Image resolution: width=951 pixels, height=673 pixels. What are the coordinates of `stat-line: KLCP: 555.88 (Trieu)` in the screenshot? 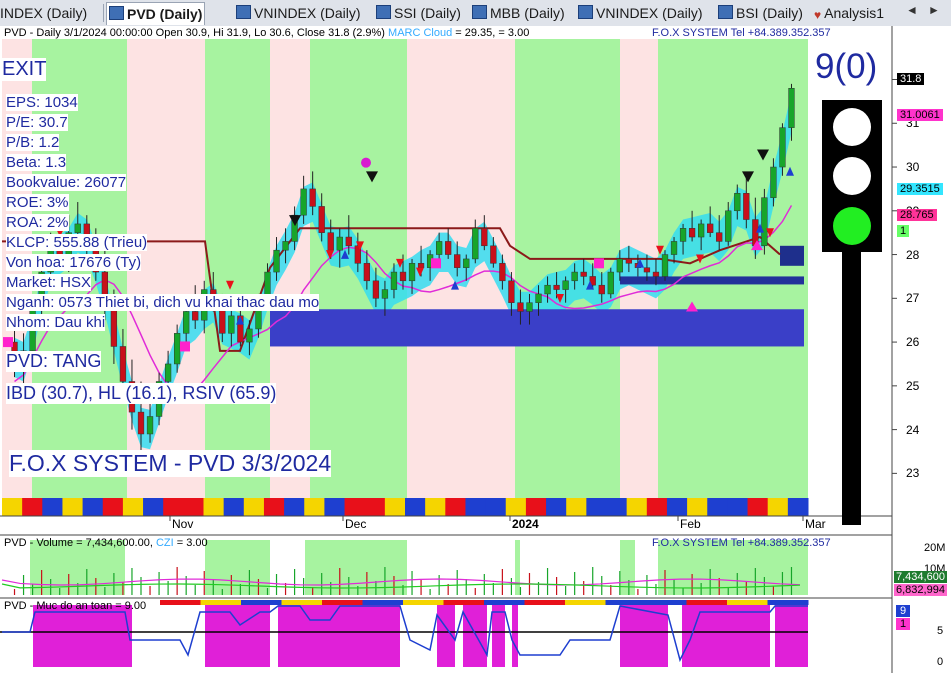 It's located at (77, 242).